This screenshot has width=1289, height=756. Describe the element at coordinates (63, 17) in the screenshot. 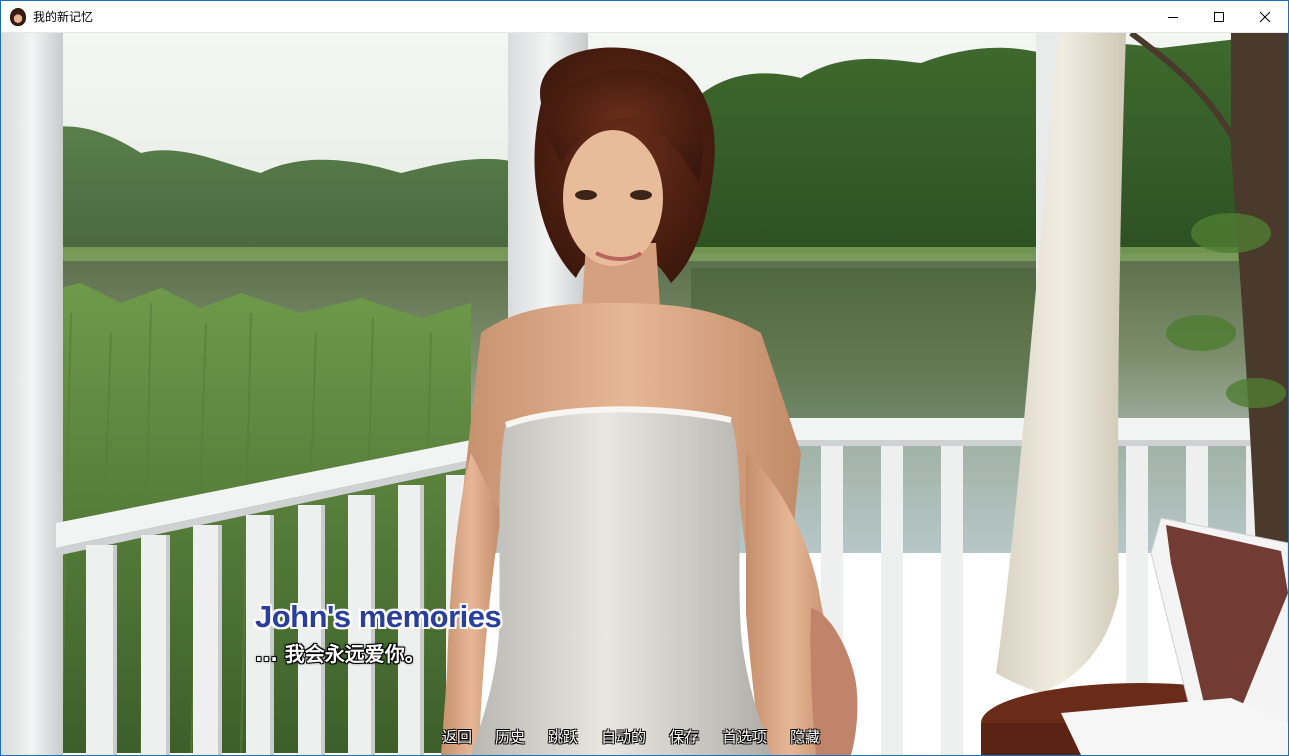

I see `window-title: 我的新记忆` at that location.